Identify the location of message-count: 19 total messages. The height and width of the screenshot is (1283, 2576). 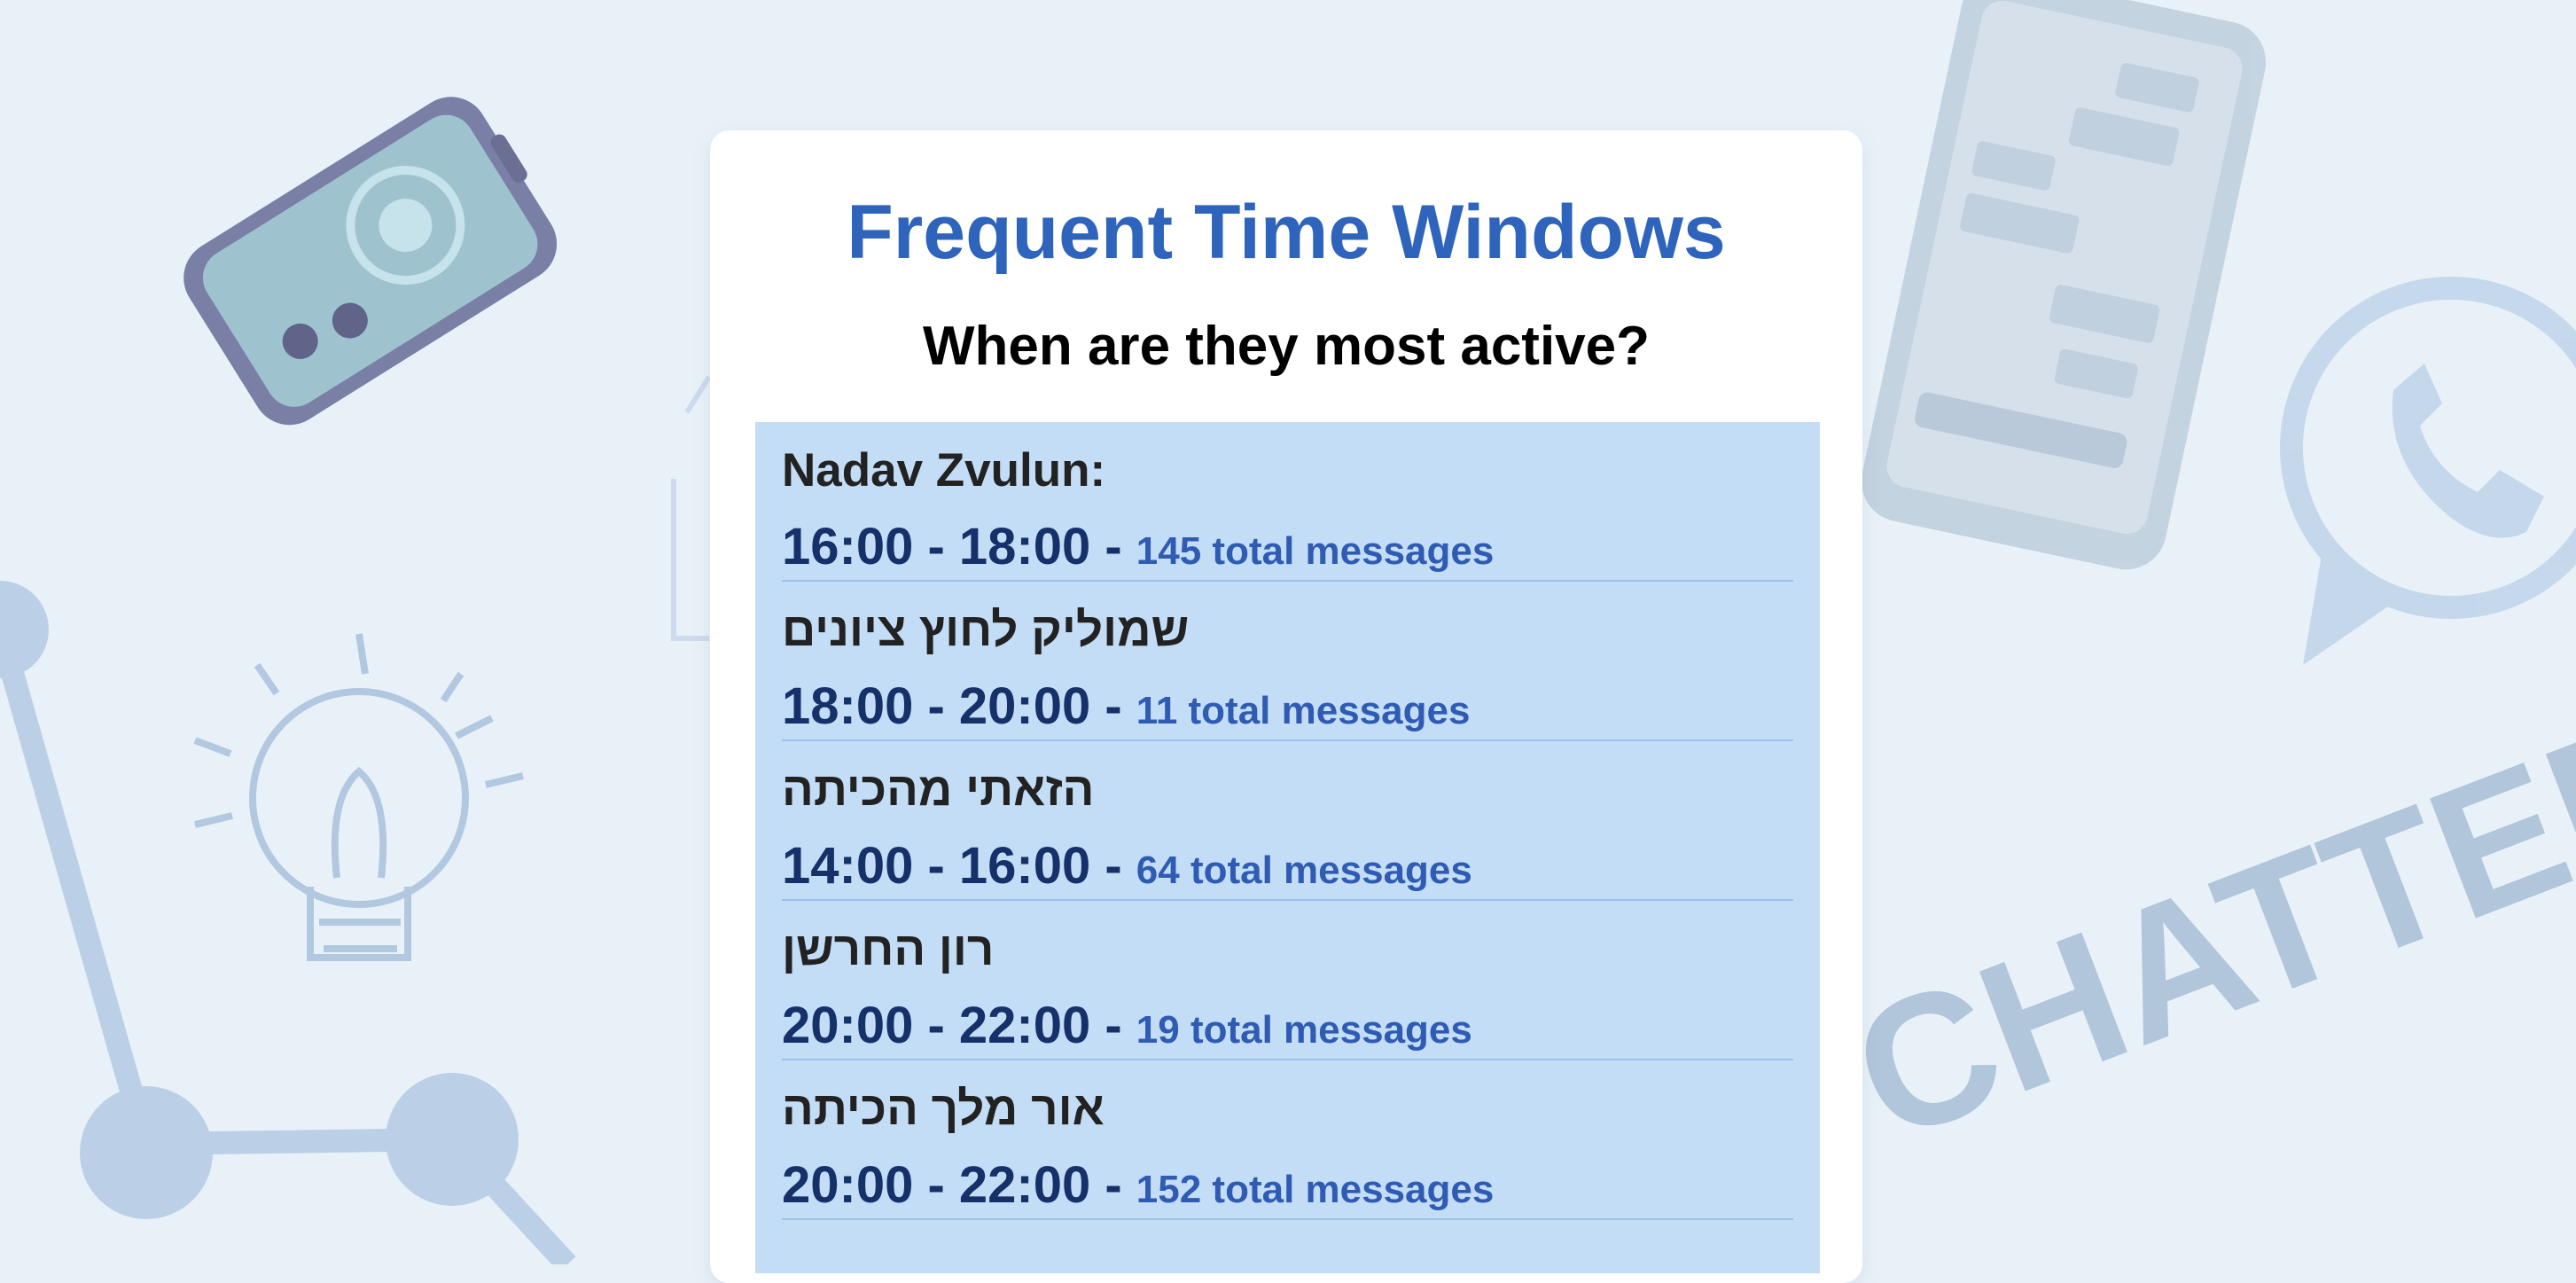
(1304, 1030).